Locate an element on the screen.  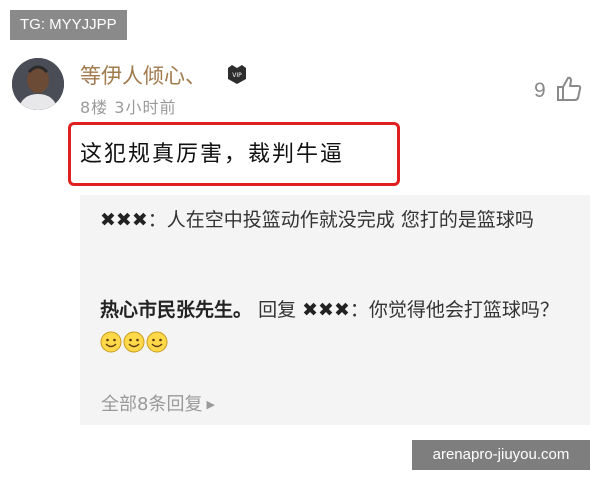
reply-author: 热心市民张先生。 is located at coordinates (176, 310).